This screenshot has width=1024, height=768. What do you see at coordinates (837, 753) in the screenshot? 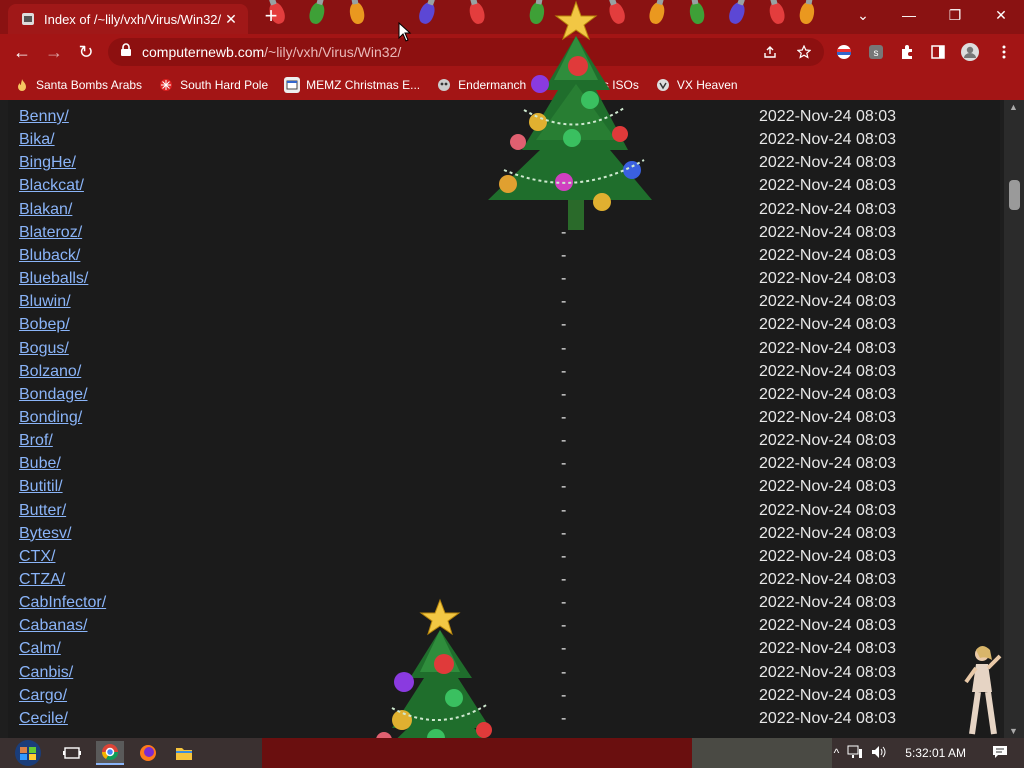
I see `chevron-up-icon: ^` at bounding box center [837, 753].